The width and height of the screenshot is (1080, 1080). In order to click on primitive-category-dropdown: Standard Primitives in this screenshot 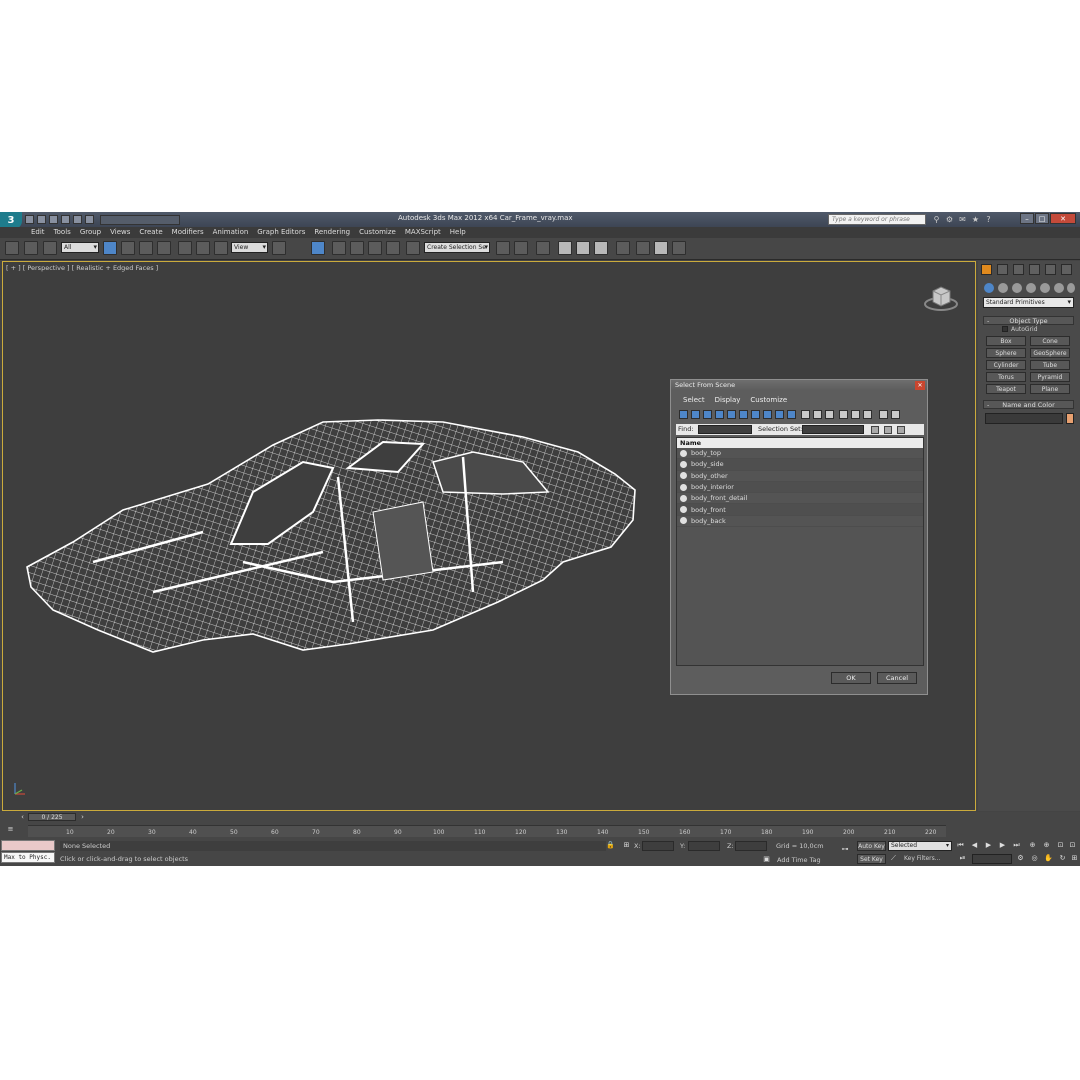, I will do `click(1028, 302)`.